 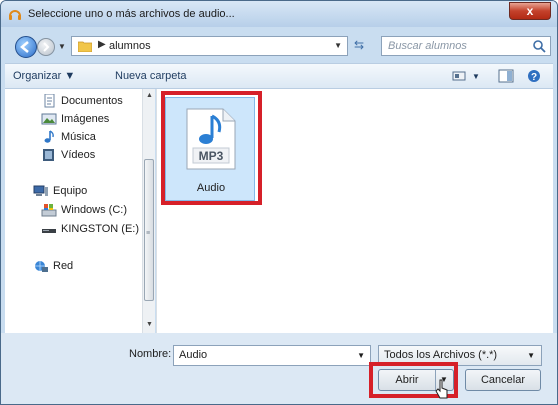 I want to click on file-name-value: Audio, so click(x=193, y=355).